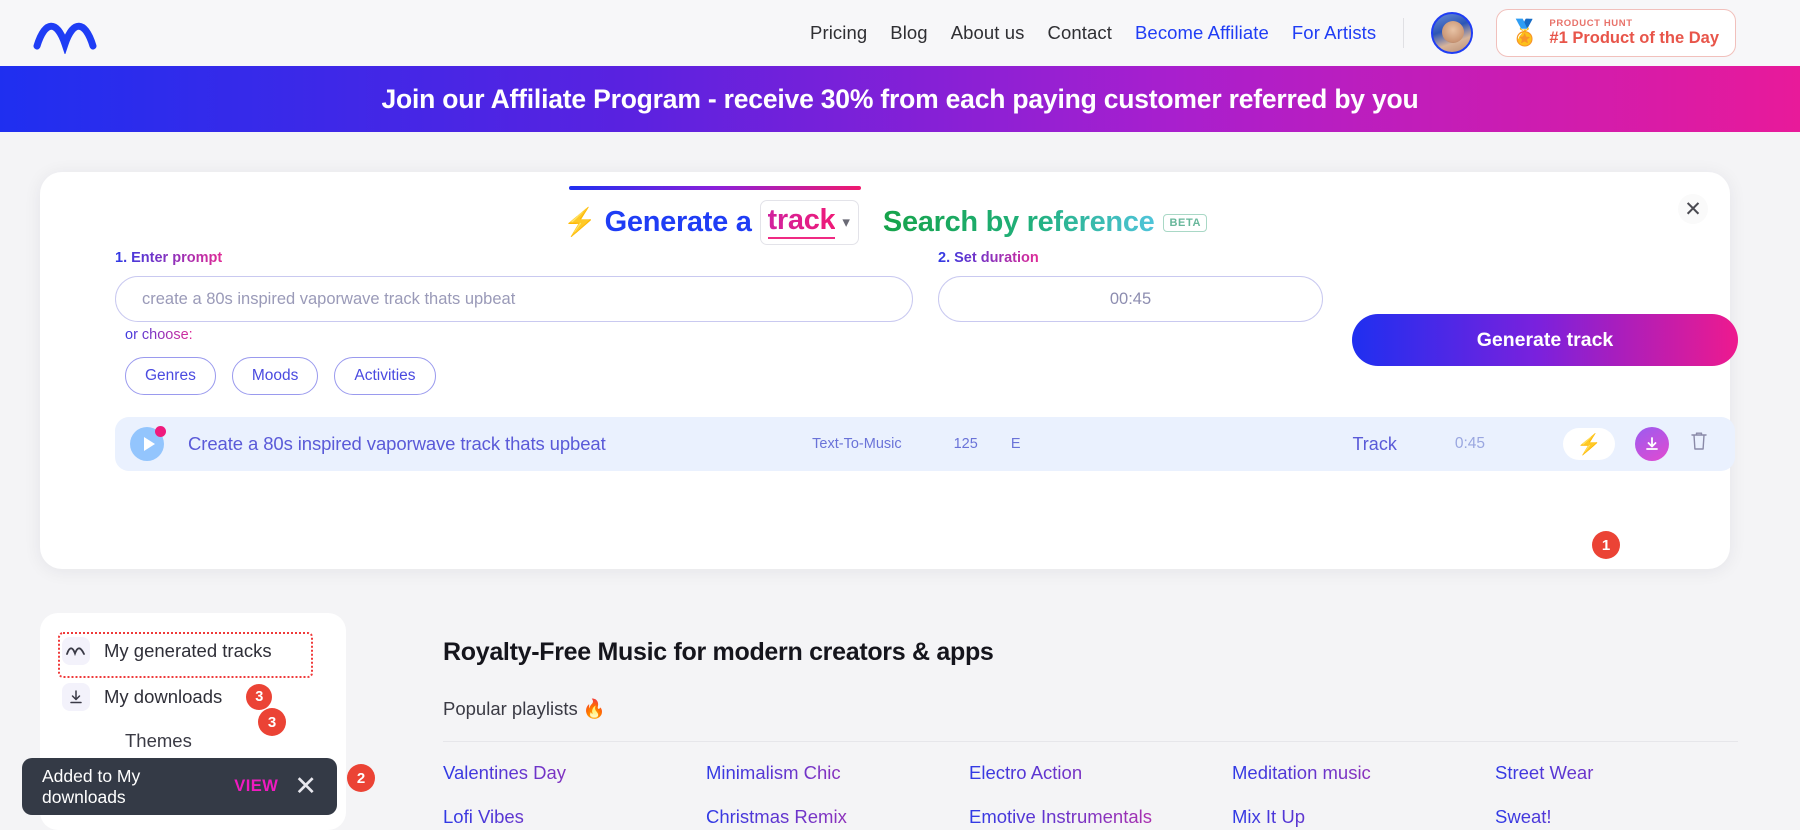  I want to click on playlist-link-electro-action: Electro Action, so click(1100, 773).